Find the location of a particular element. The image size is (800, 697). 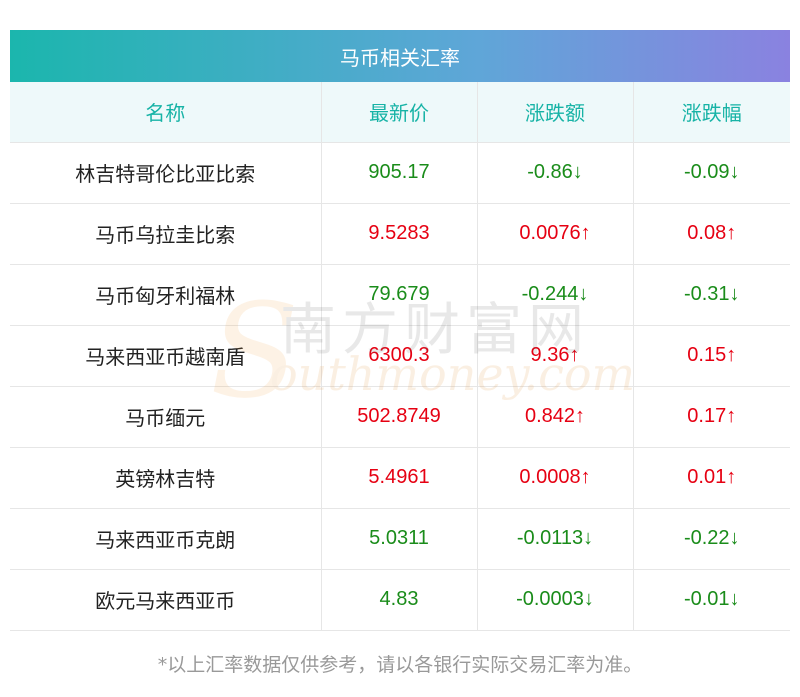

change-amount: 9.36↑ is located at coordinates (555, 355).